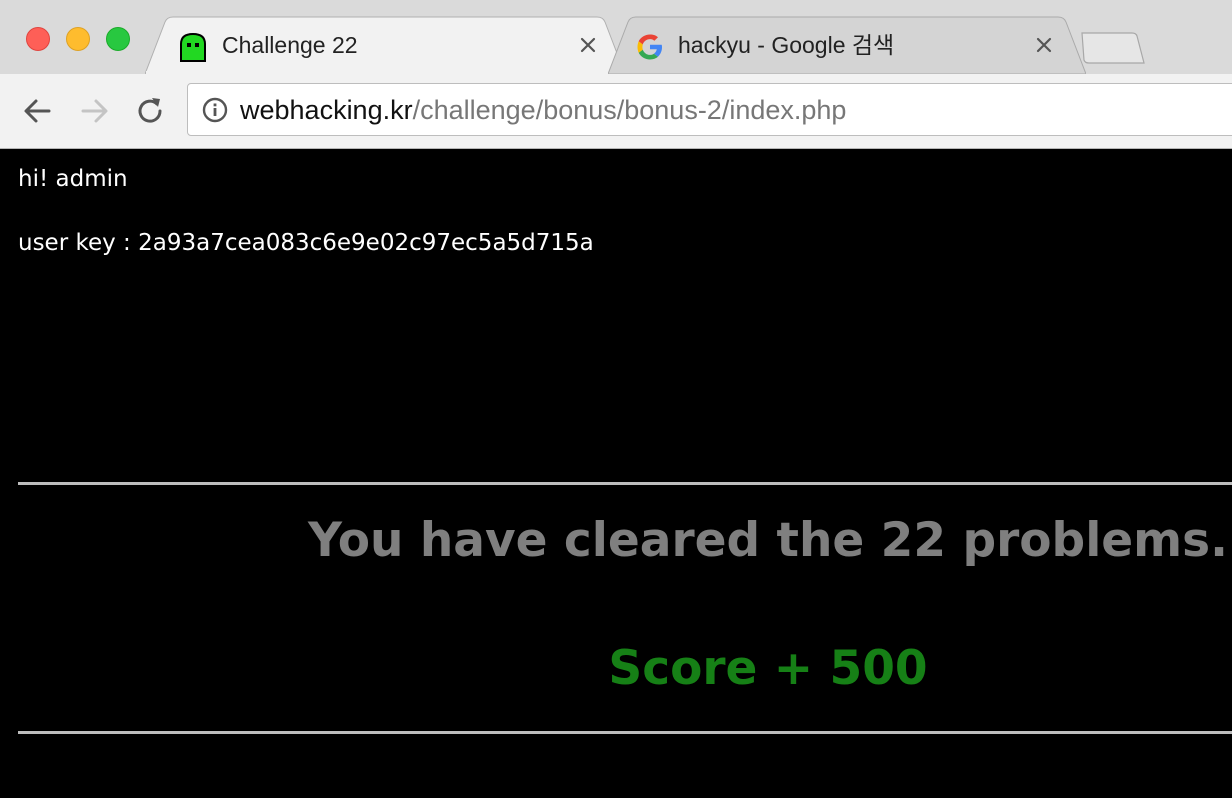 This screenshot has width=1232, height=798. I want to click on window-minimize-button, so click(78, 39).